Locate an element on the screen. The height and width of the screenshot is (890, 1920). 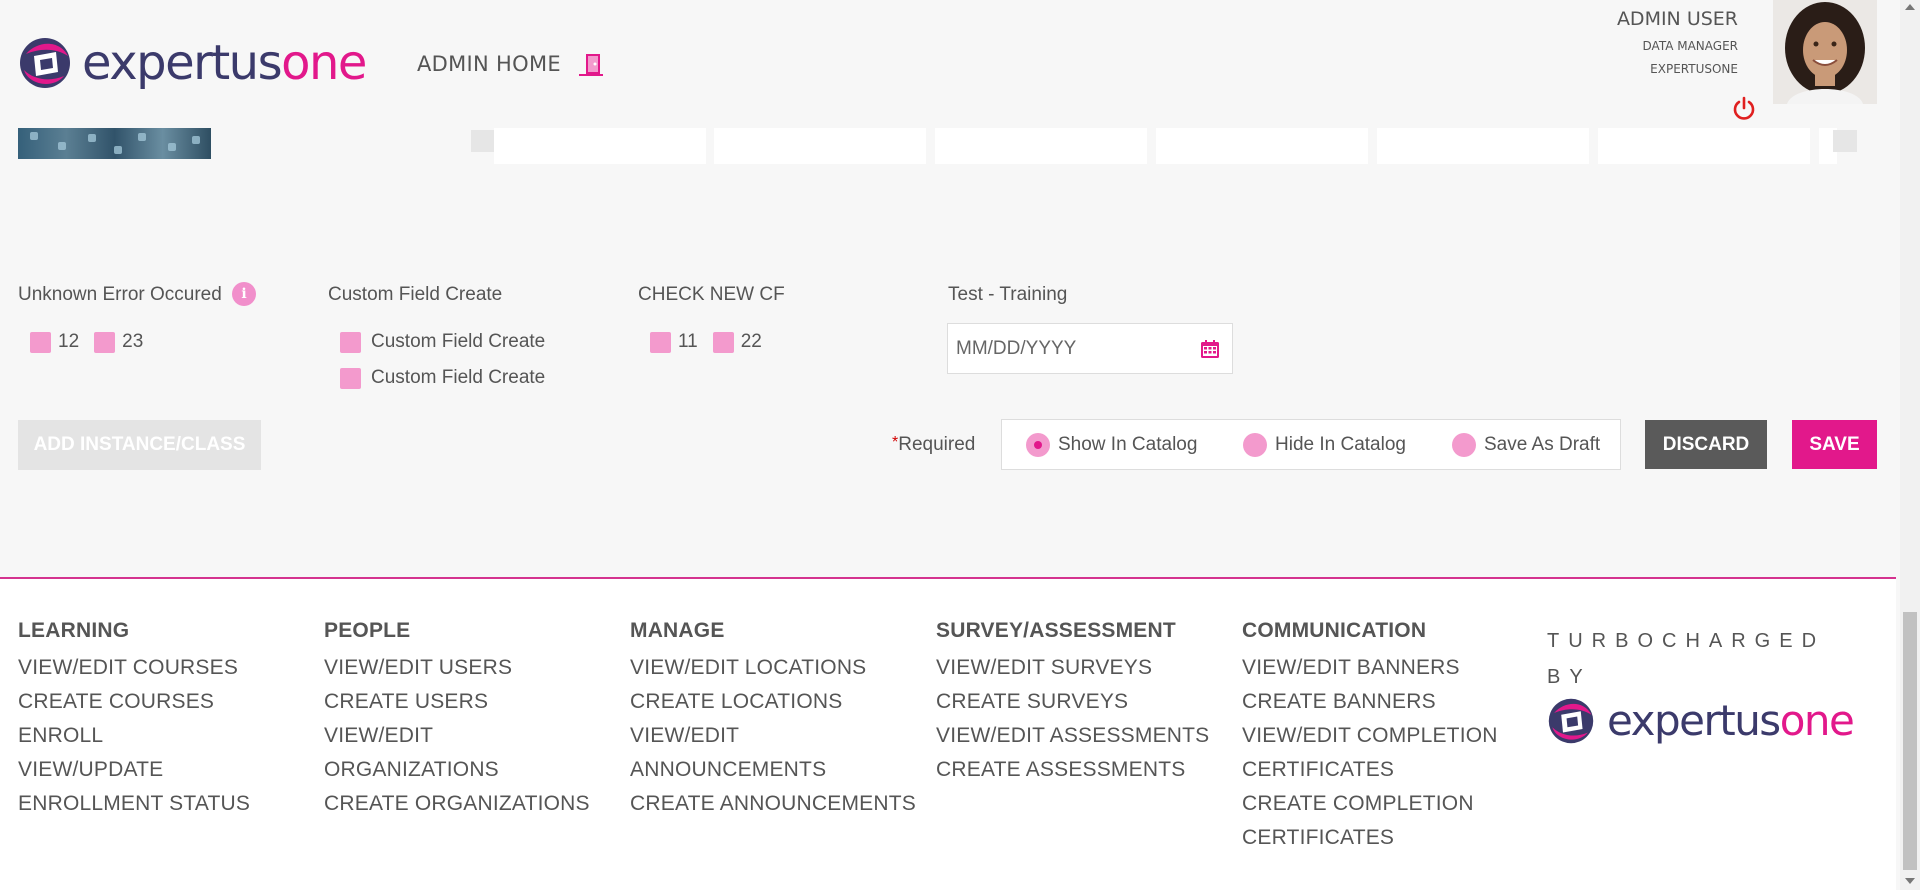
carousel-prev-button is located at coordinates (483, 141).